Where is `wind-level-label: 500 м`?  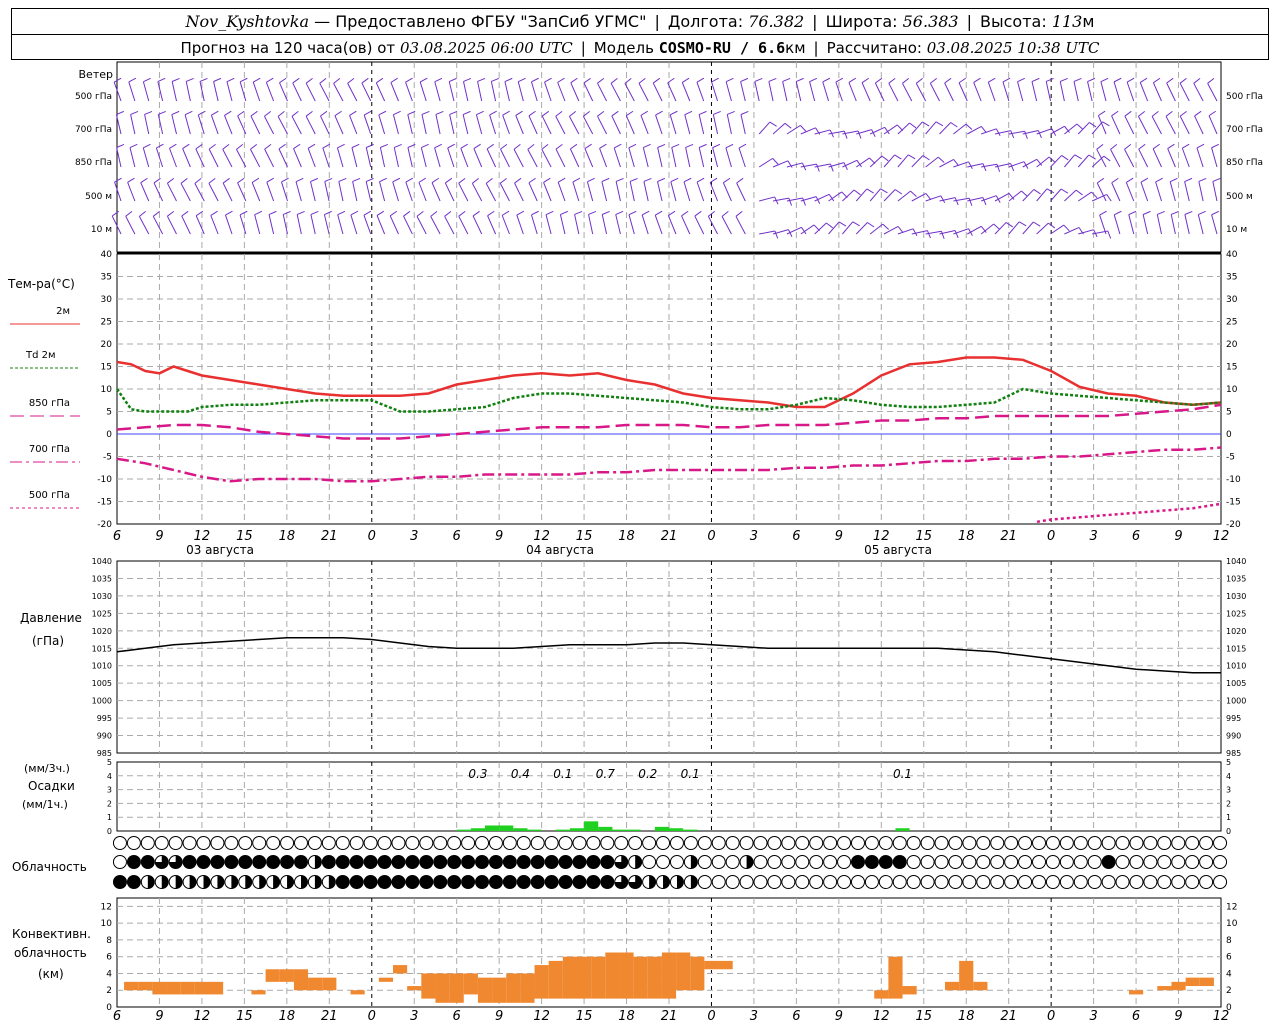
wind-level-label: 500 м is located at coordinates (98, 197).